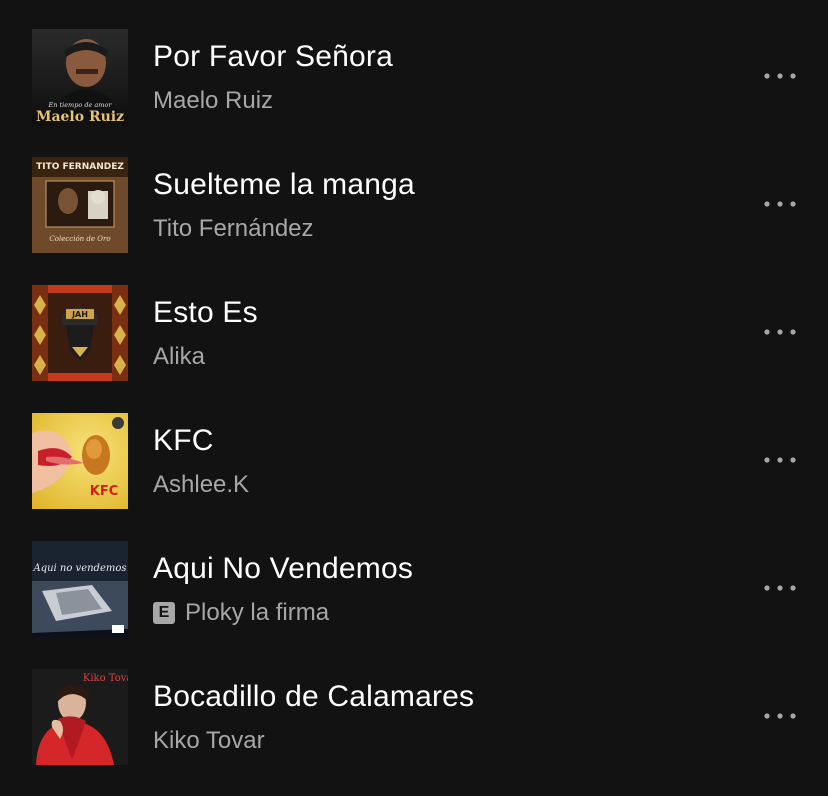 This screenshot has width=828, height=796. I want to click on album-cover-art: TITO FERNANDEZ Colección de Oro, so click(80, 205).